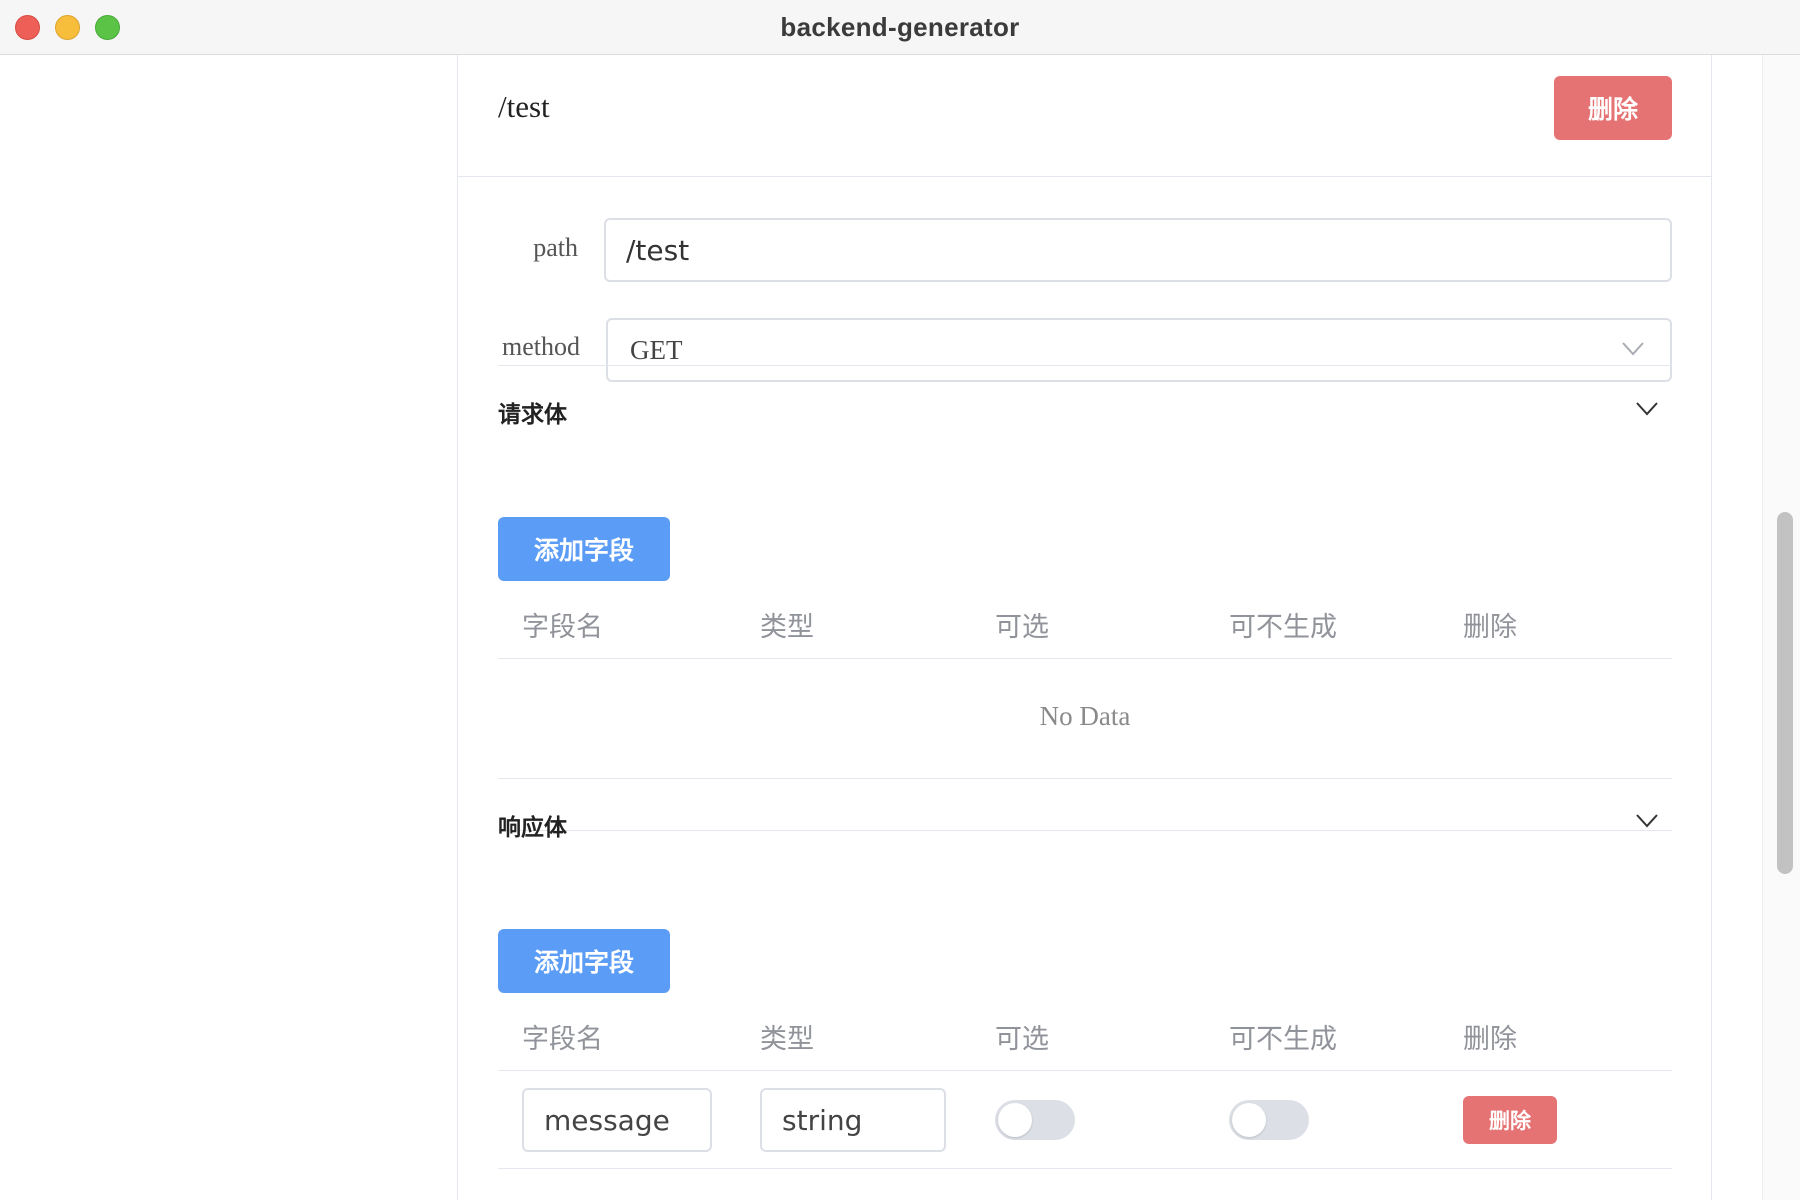 Image resolution: width=1800 pixels, height=1200 pixels. I want to click on window-titlebar: backend-generator, so click(900, 27).